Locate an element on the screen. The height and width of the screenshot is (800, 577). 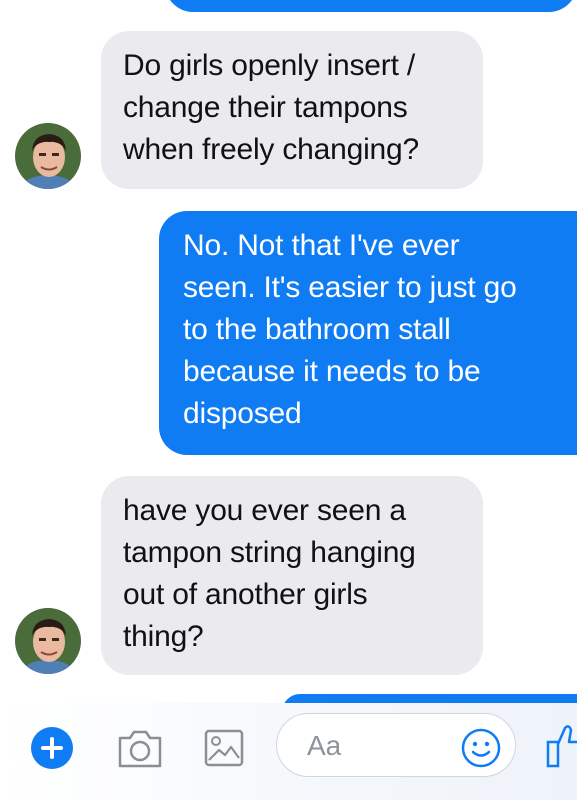
message-text-line: Do girls openly insert / is located at coordinates (269, 65).